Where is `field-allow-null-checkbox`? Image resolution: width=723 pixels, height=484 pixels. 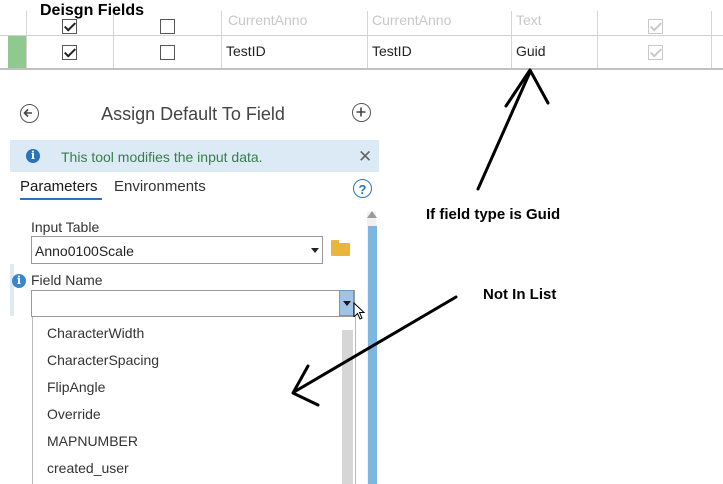 field-allow-null-checkbox is located at coordinates (655, 52).